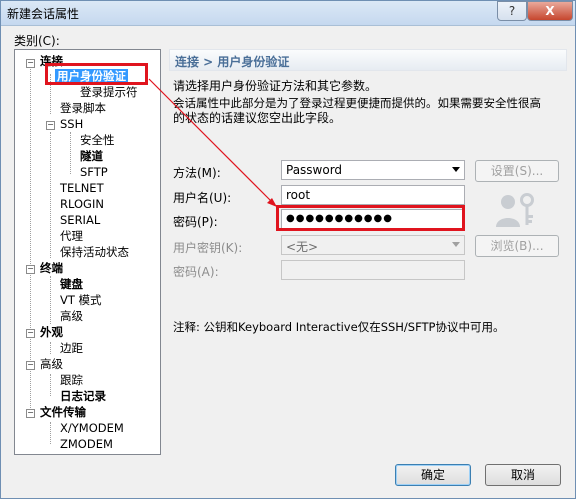  I want to click on method-label: 方法(M):, so click(197, 173).